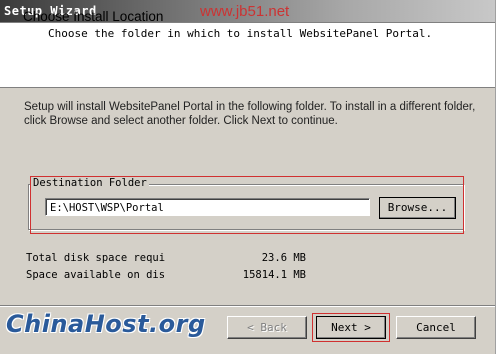 The width and height of the screenshot is (501, 354). I want to click on next-button: Next >, so click(351, 327).